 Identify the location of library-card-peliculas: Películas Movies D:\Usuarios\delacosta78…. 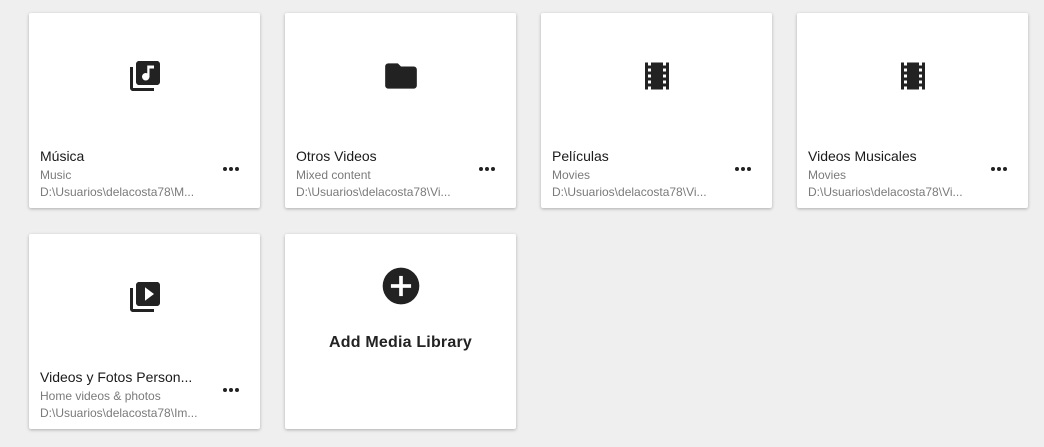
(656, 110).